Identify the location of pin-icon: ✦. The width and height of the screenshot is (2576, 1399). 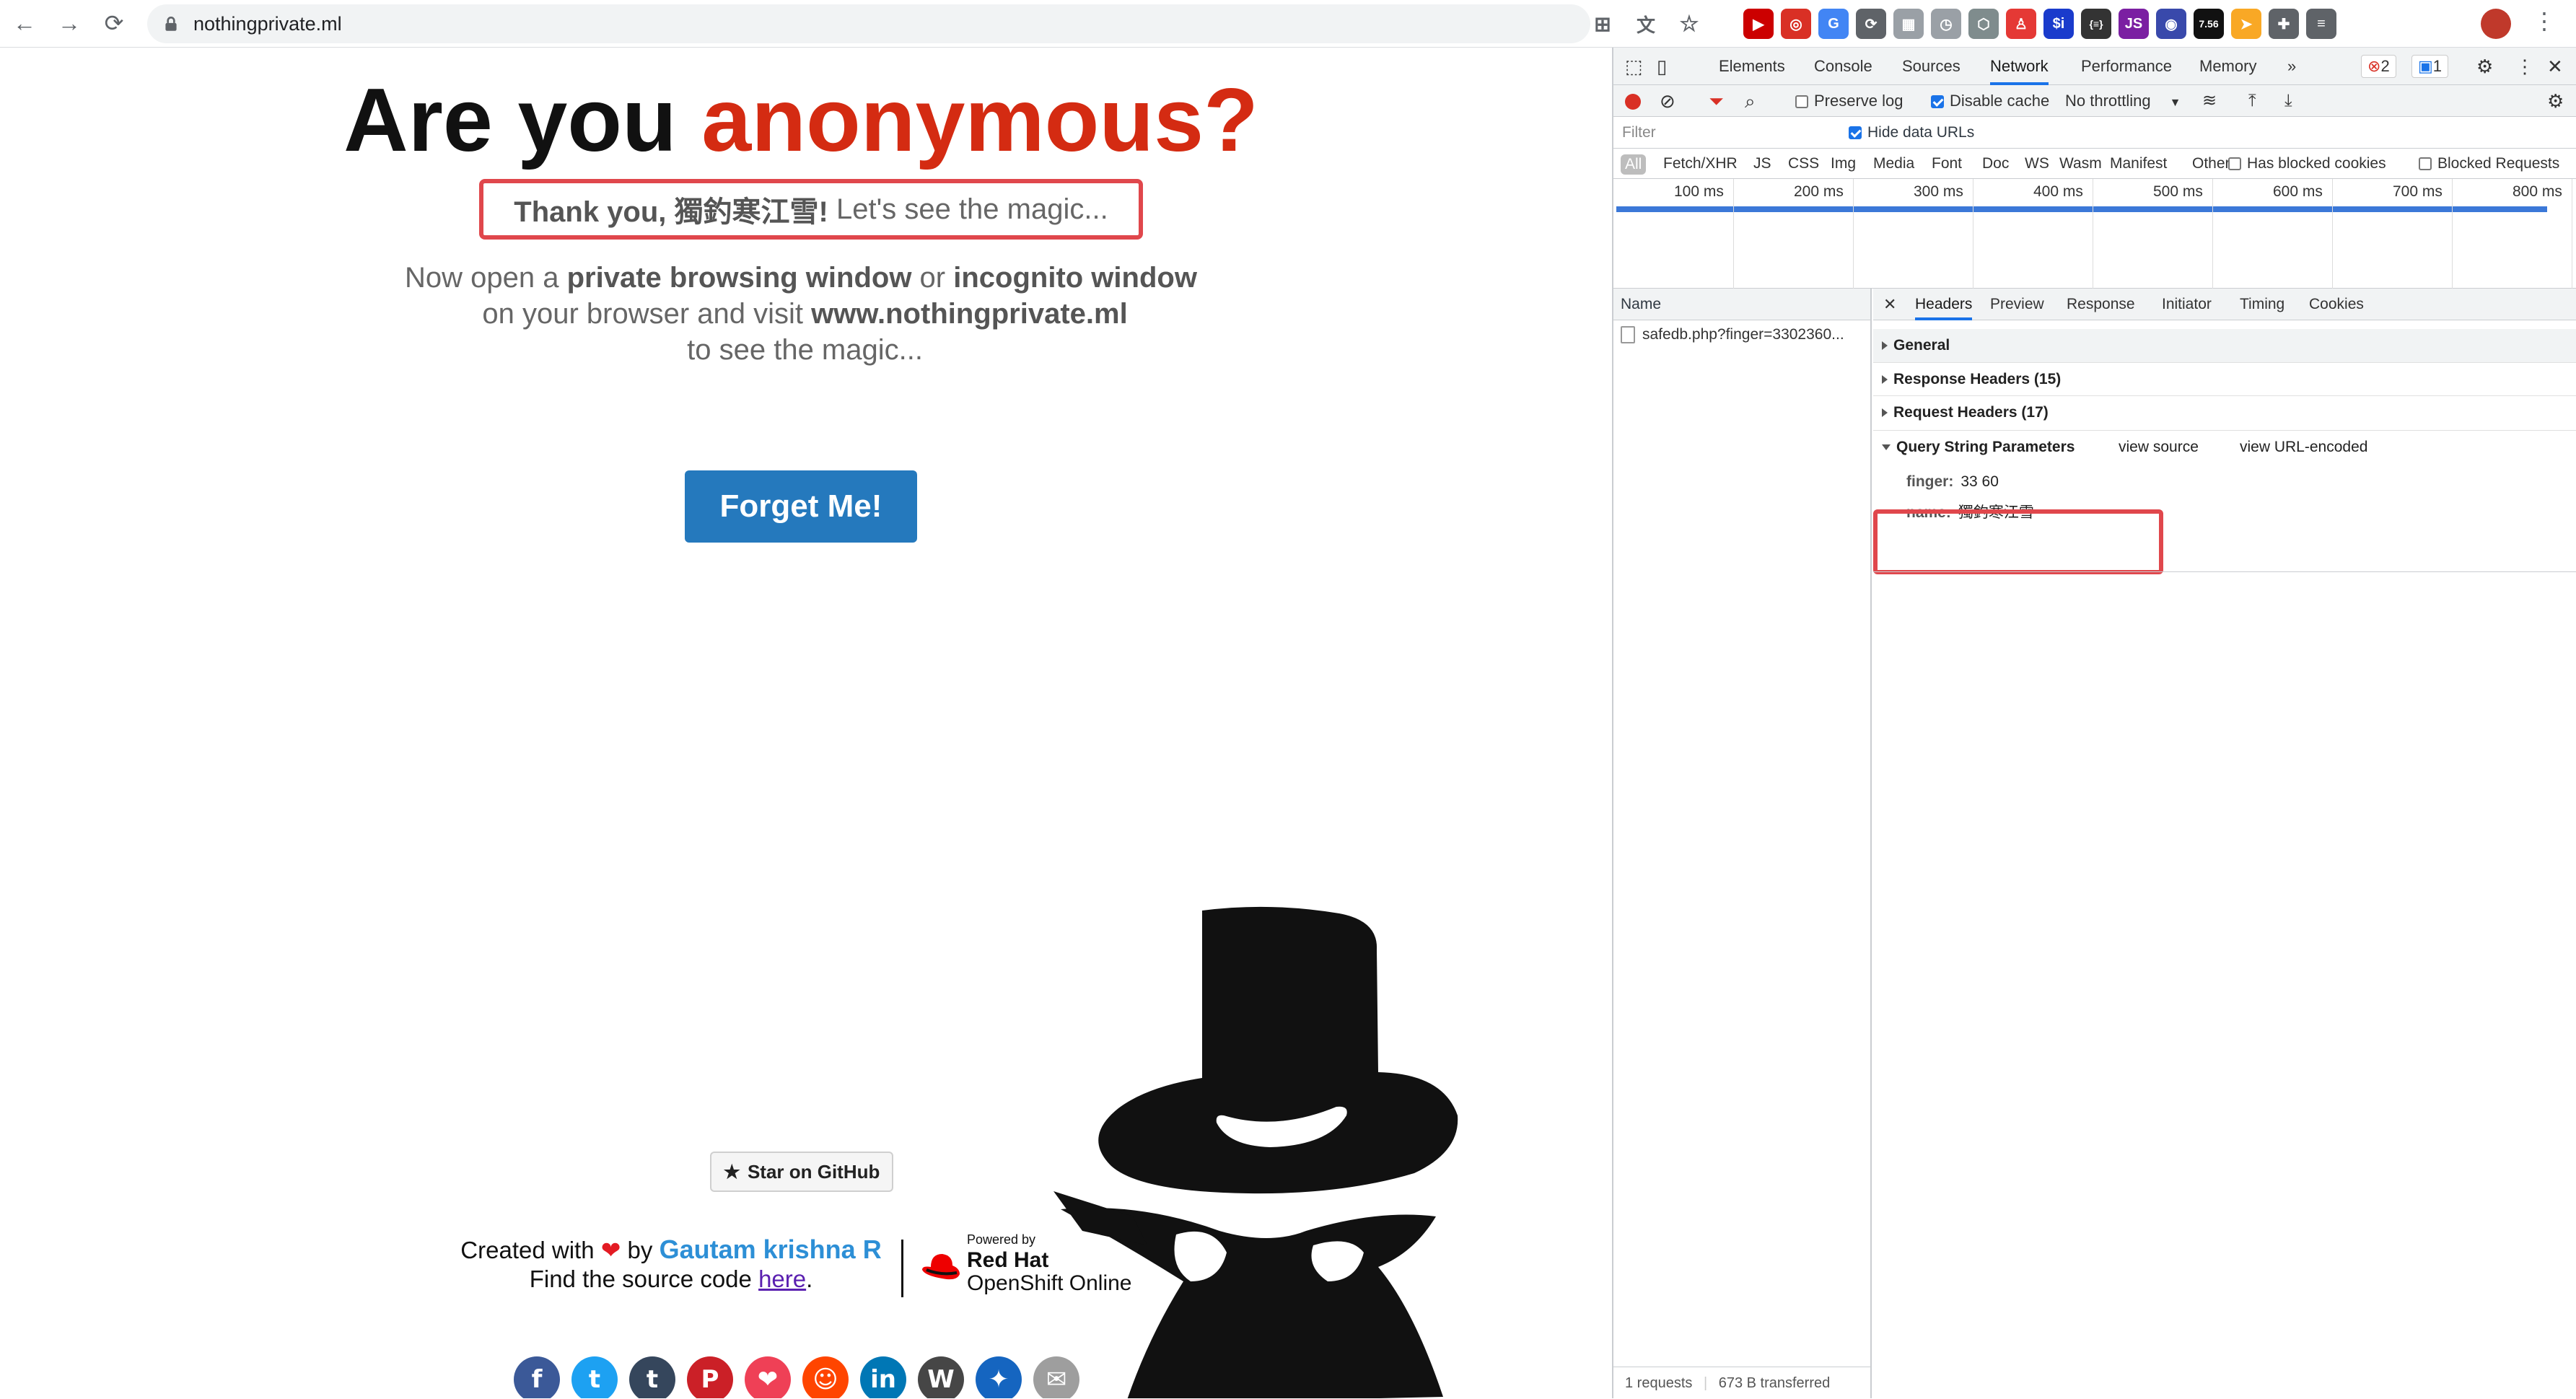
(999, 1377).